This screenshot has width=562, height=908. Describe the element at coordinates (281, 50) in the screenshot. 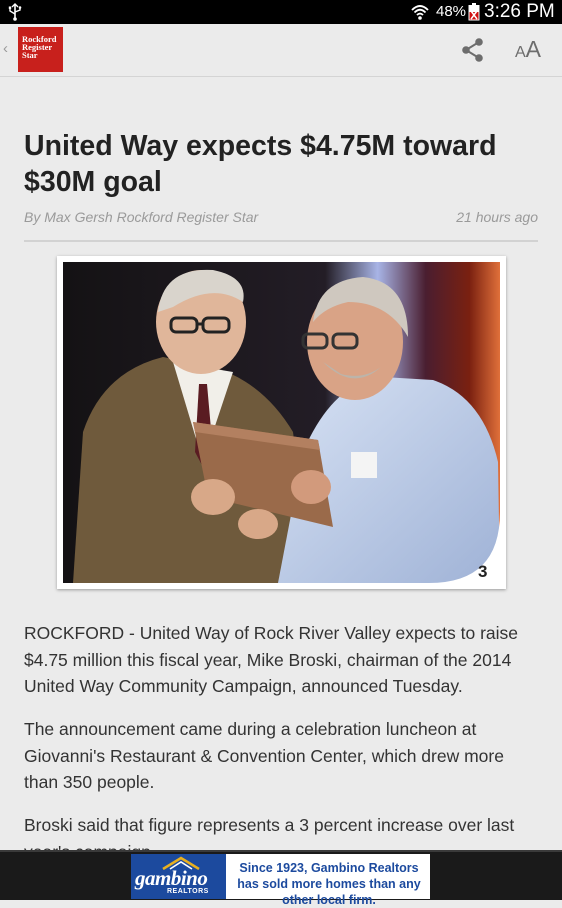

I see `action-bar: ‹ Rockford Register Star AA` at that location.